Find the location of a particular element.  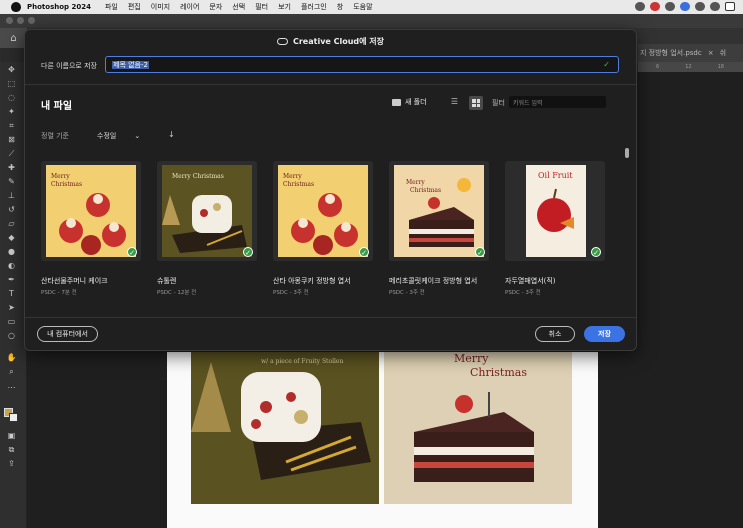

marquee-tool-icon: ⬚ is located at coordinates (11, 83).